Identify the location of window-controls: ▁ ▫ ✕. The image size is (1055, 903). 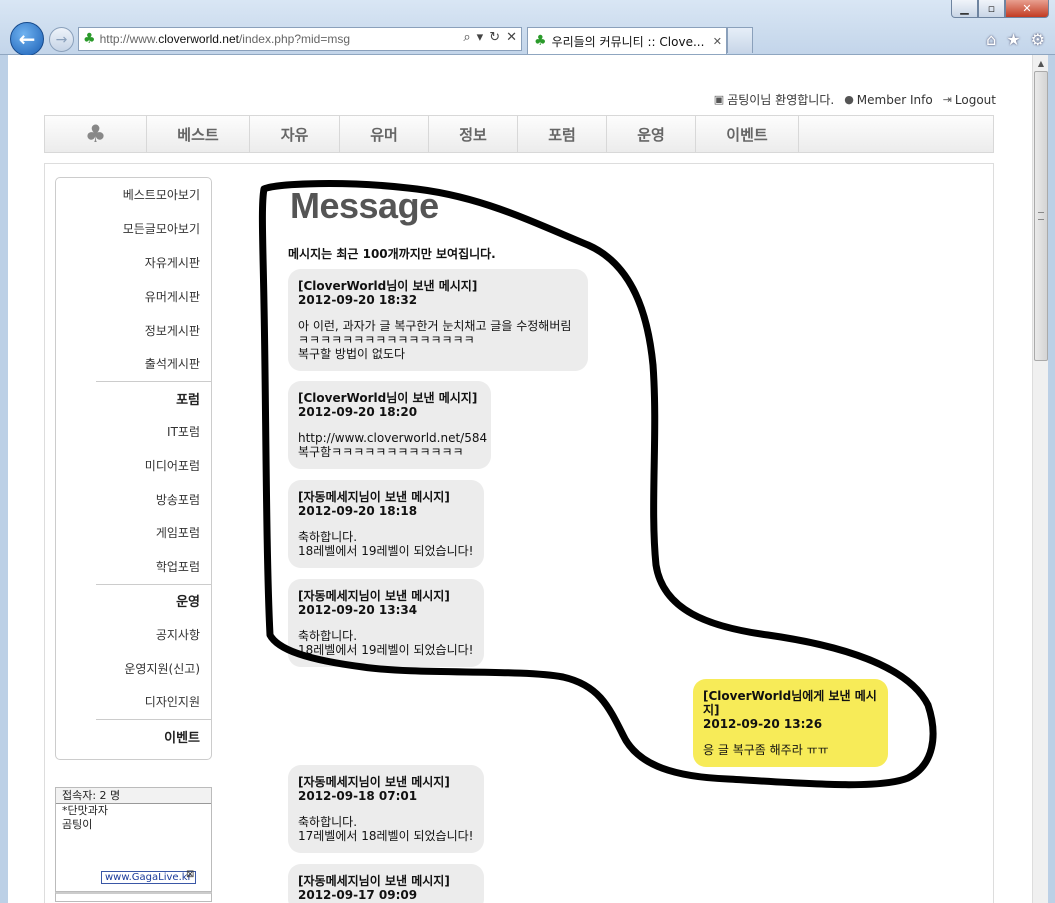
(1000, 9).